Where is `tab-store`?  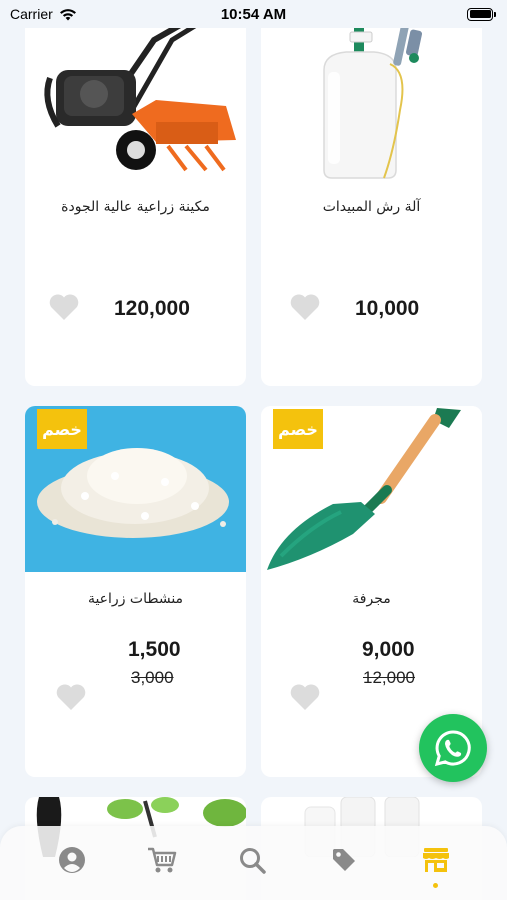
tab-store is located at coordinates (436, 860).